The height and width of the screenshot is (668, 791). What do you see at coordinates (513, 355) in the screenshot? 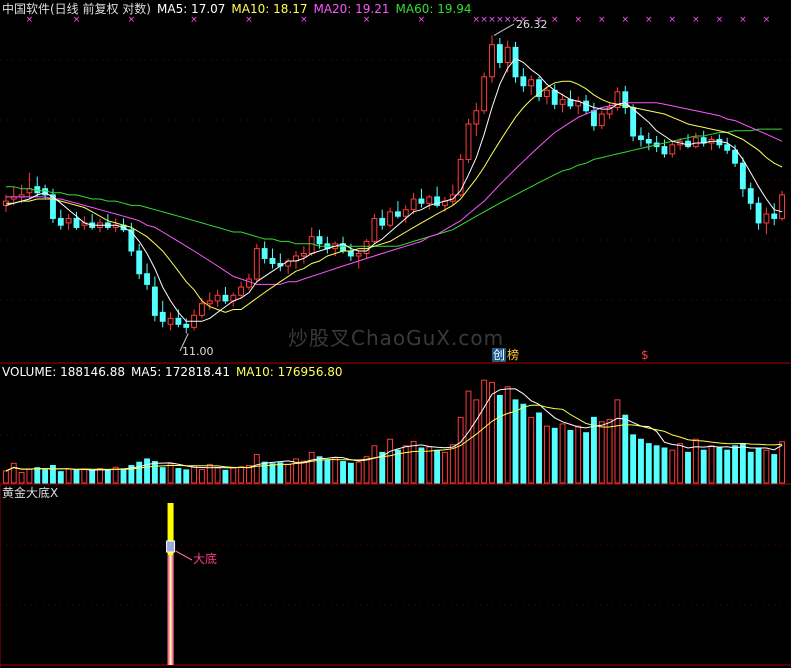
I see `badge-list: 榜` at bounding box center [513, 355].